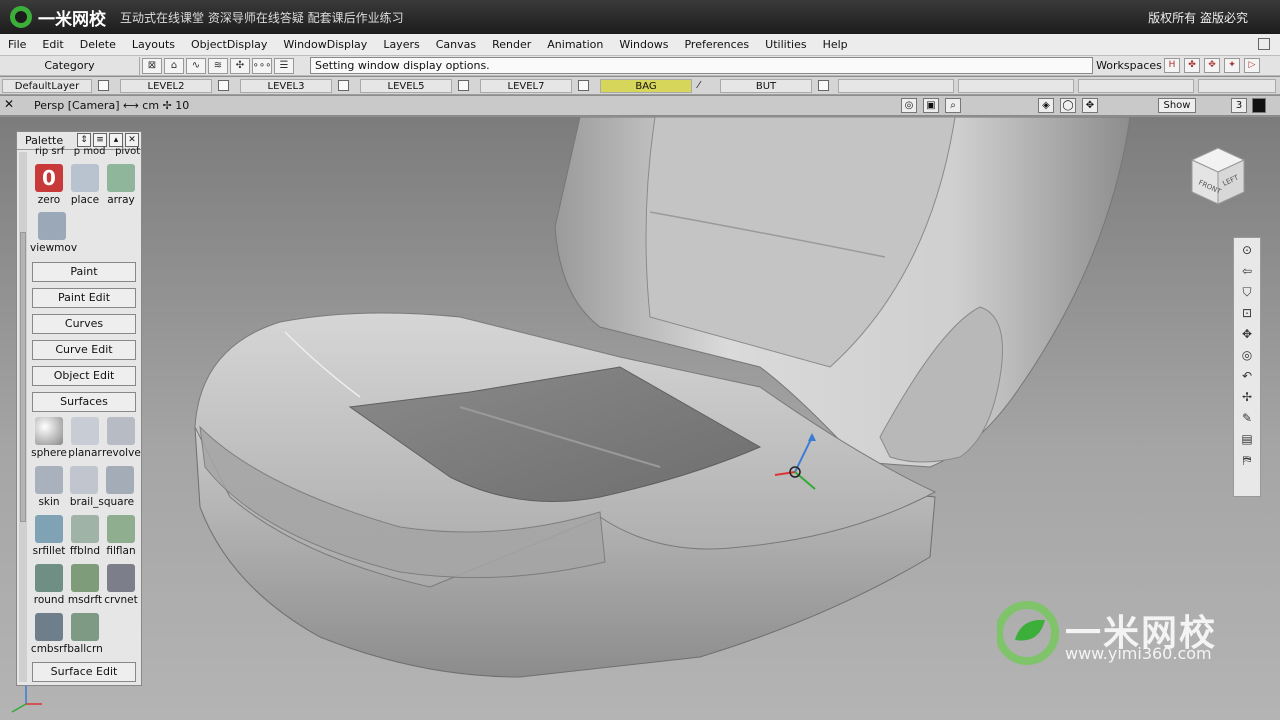 The height and width of the screenshot is (720, 1280). What do you see at coordinates (1192, 65) in the screenshot?
I see `snap-tool-icon: ✤` at bounding box center [1192, 65].